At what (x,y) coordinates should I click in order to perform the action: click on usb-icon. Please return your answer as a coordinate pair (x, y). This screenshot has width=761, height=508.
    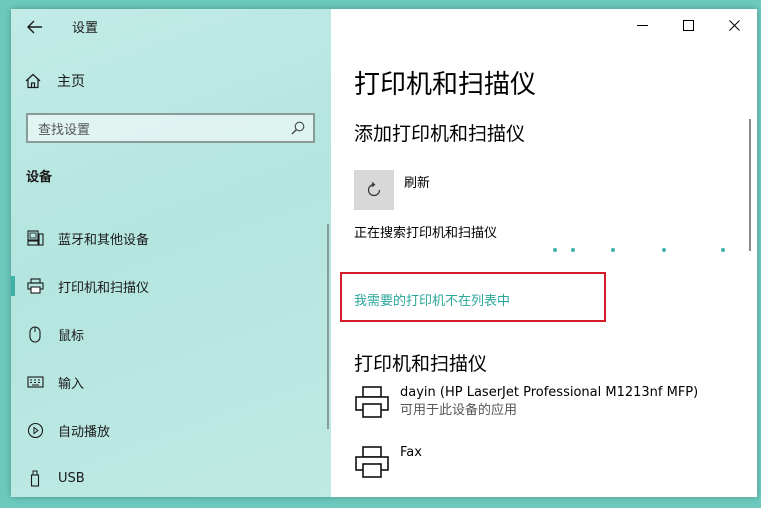
    Looking at the image, I should click on (35, 478).